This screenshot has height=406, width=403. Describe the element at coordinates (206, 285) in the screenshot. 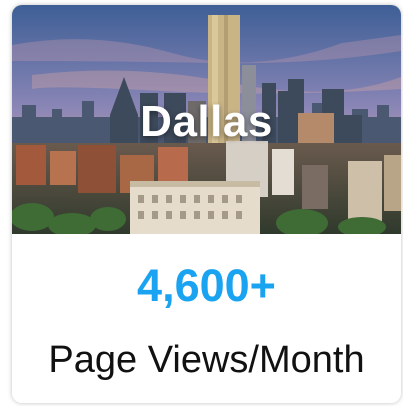

I see `stat-value: 4,600+` at that location.